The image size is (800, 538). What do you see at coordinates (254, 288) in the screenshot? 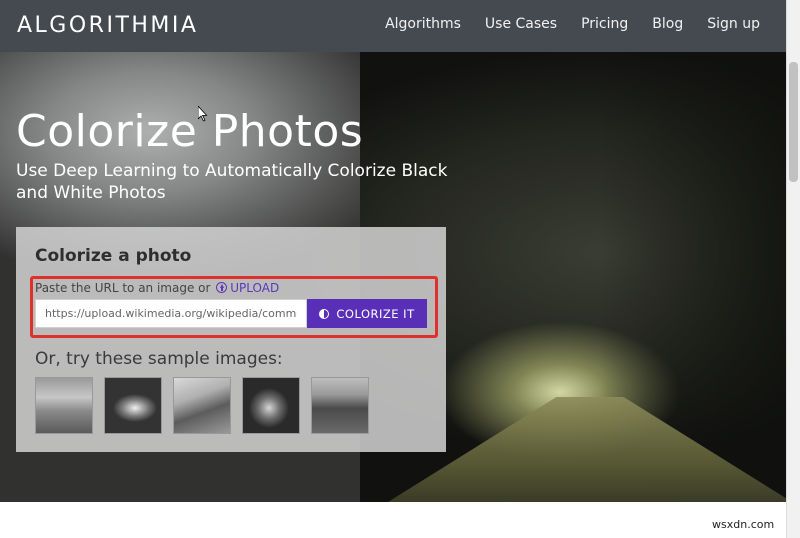
I see `upload-link: UPLOAD` at bounding box center [254, 288].